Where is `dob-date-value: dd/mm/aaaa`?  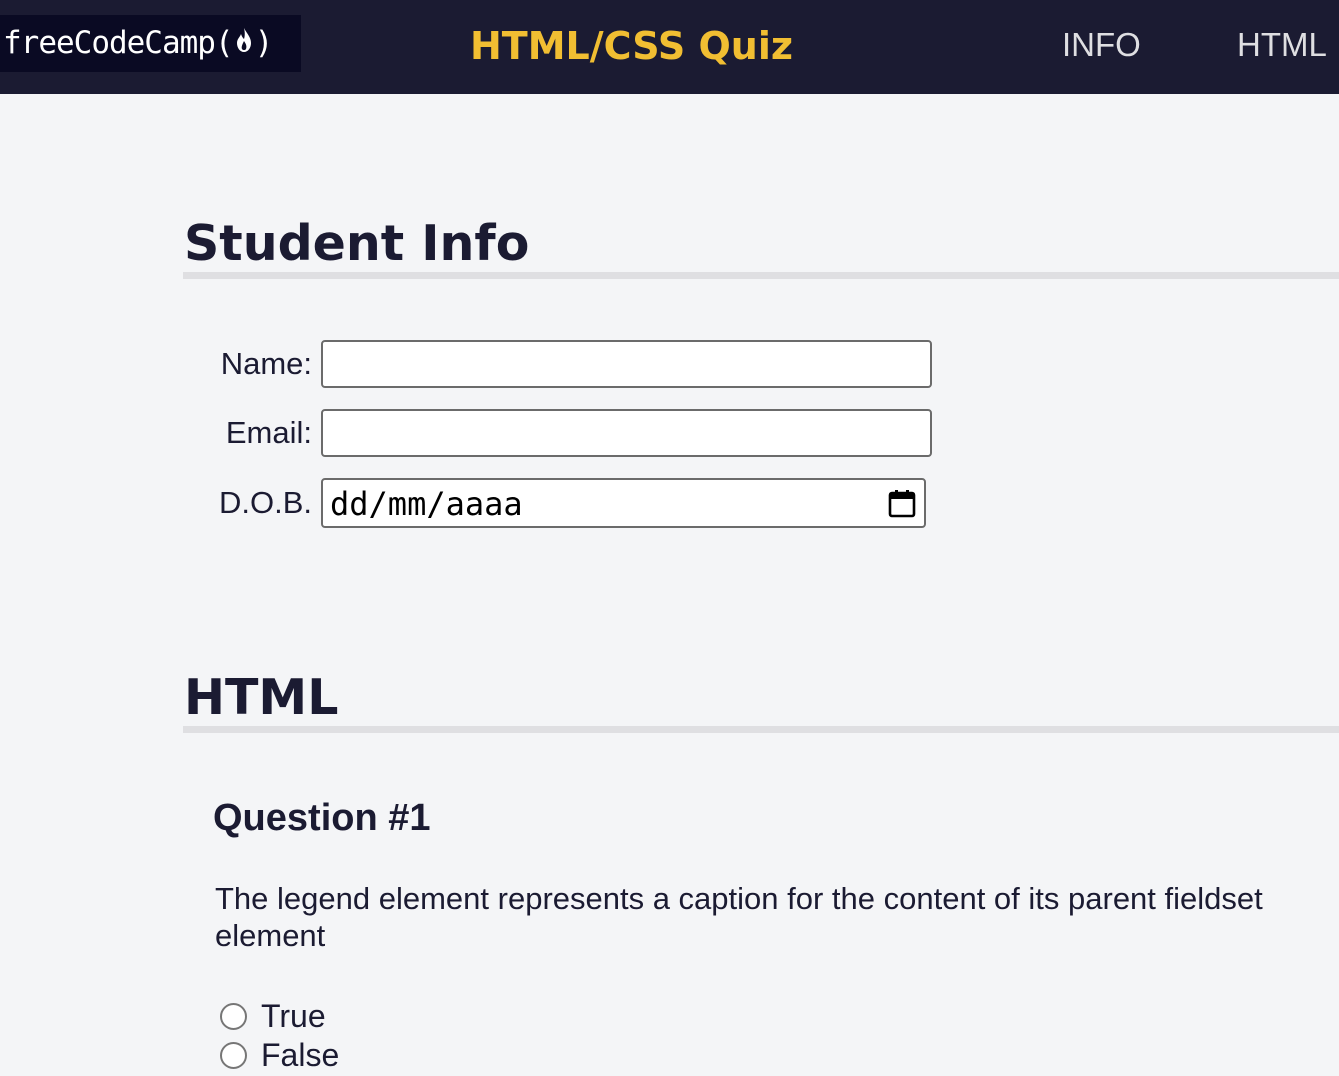 dob-date-value: dd/mm/aaaa is located at coordinates (426, 504).